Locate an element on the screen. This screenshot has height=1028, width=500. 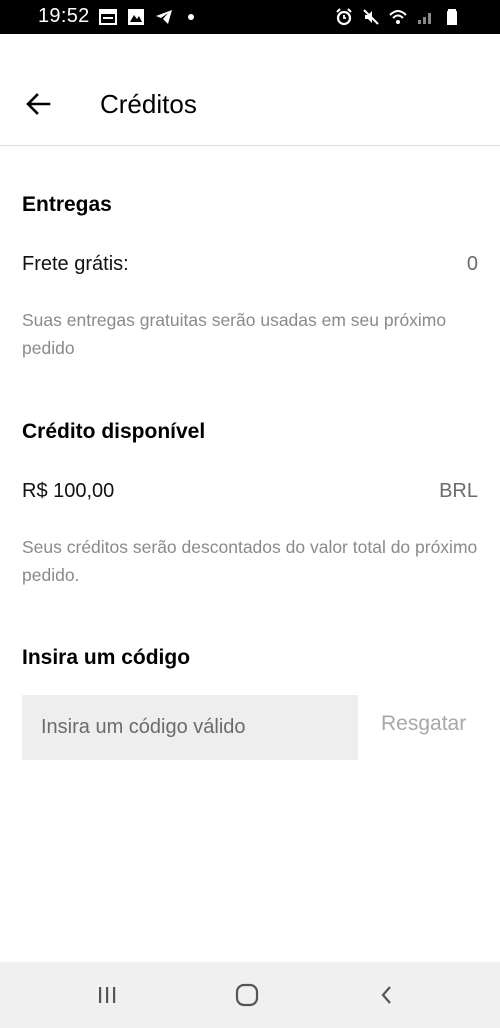
deliveries-section-title: Entregas is located at coordinates (67, 204).